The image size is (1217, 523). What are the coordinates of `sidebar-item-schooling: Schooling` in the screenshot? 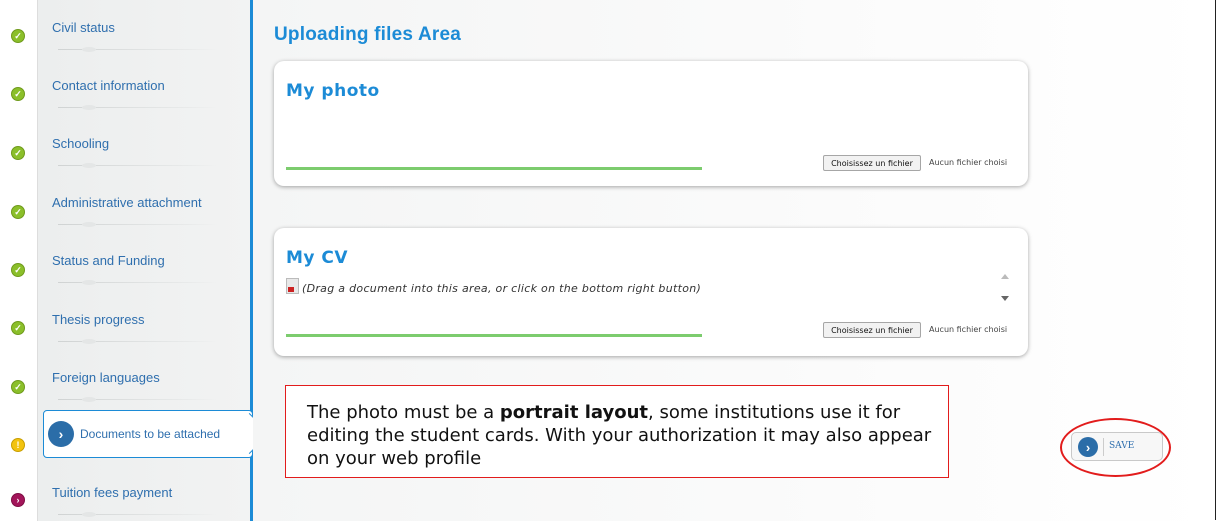 It's located at (144, 145).